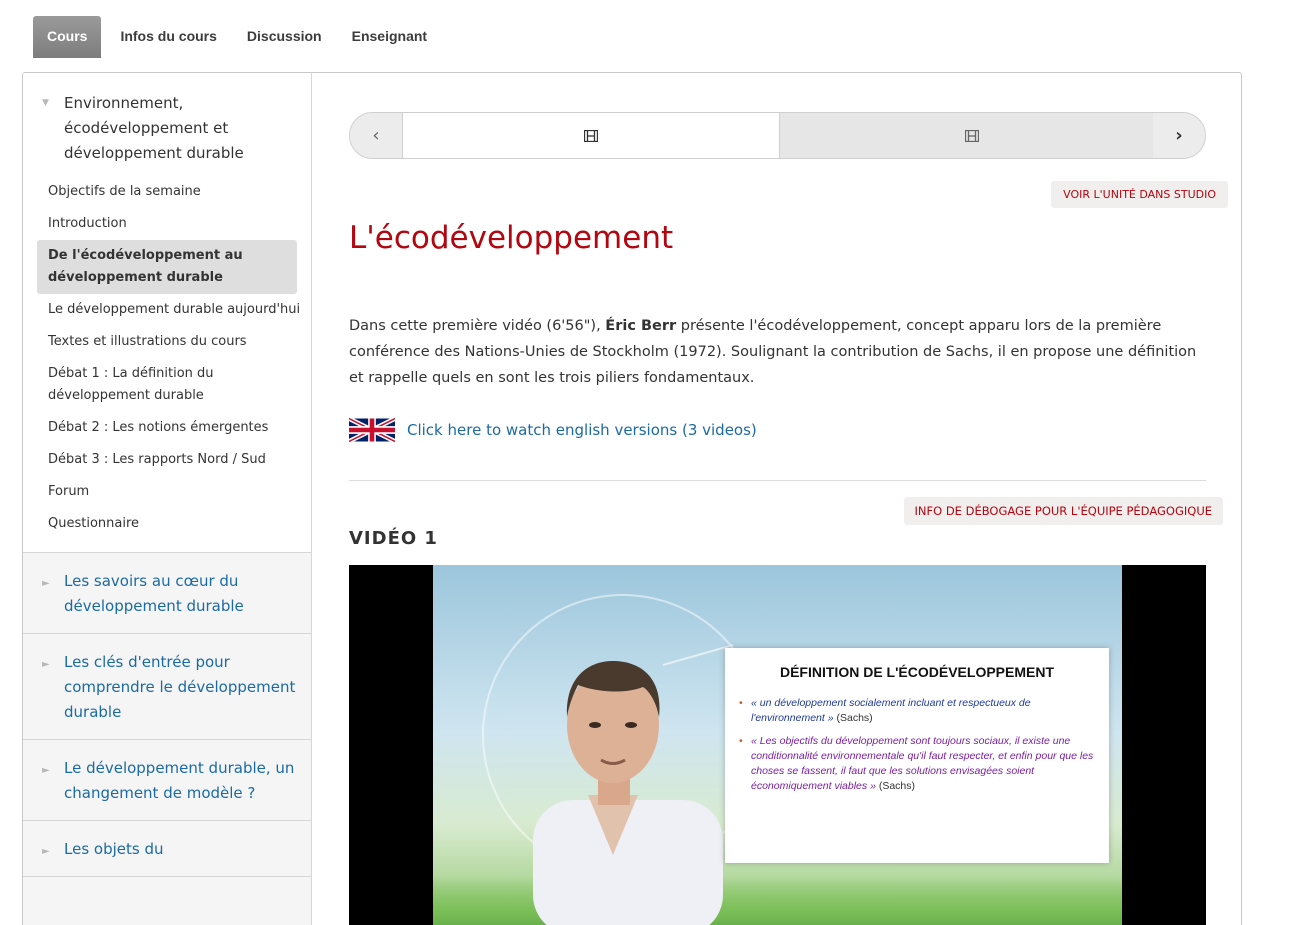 The image size is (1290, 925). Describe the element at coordinates (114, 849) in the screenshot. I see `chapter-title: Les objets du` at that location.